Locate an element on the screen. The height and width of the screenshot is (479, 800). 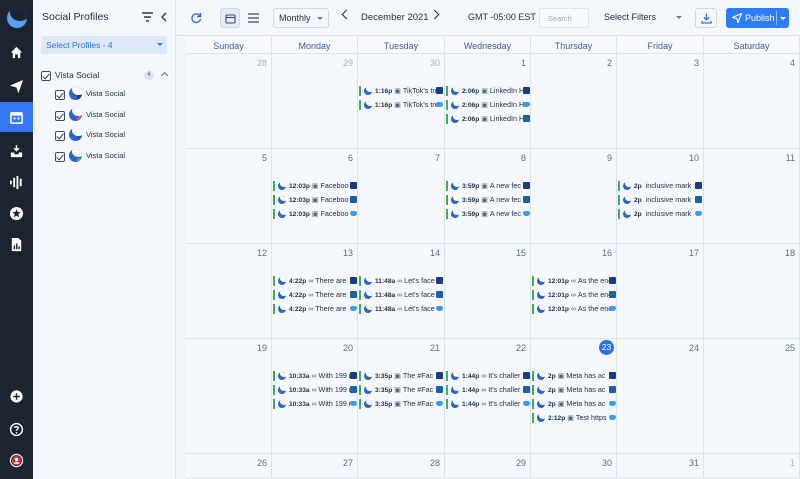
help-icon is located at coordinates (16, 429).